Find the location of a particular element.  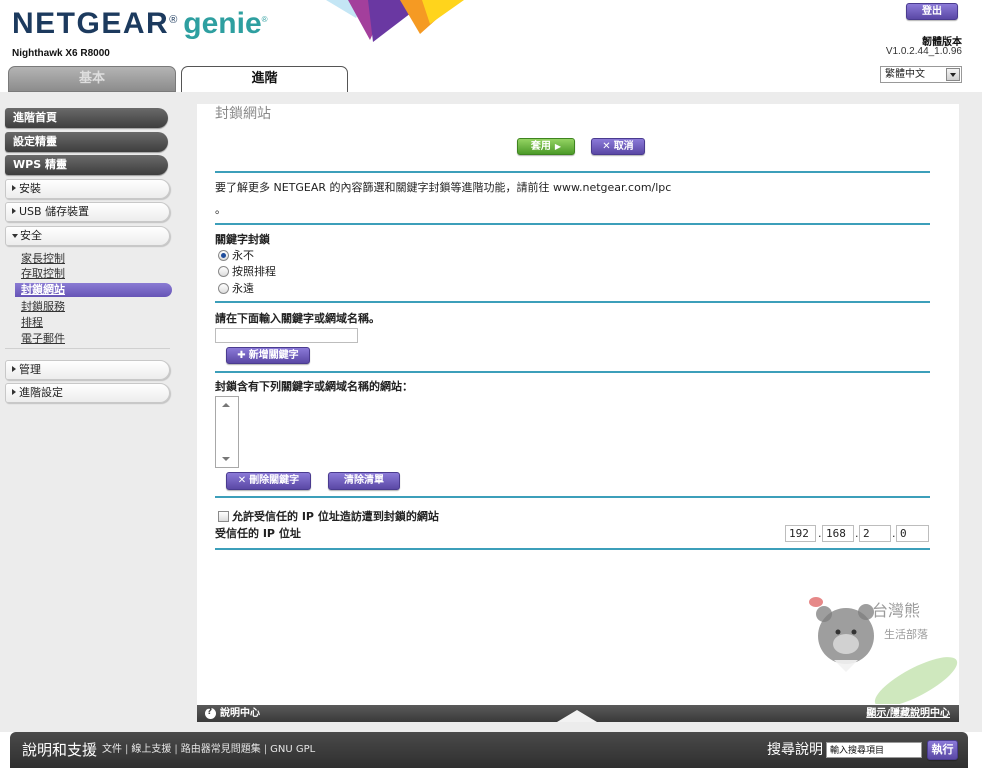

sidebar-item-usb-storage: USB 儲存裝置 is located at coordinates (87, 212).